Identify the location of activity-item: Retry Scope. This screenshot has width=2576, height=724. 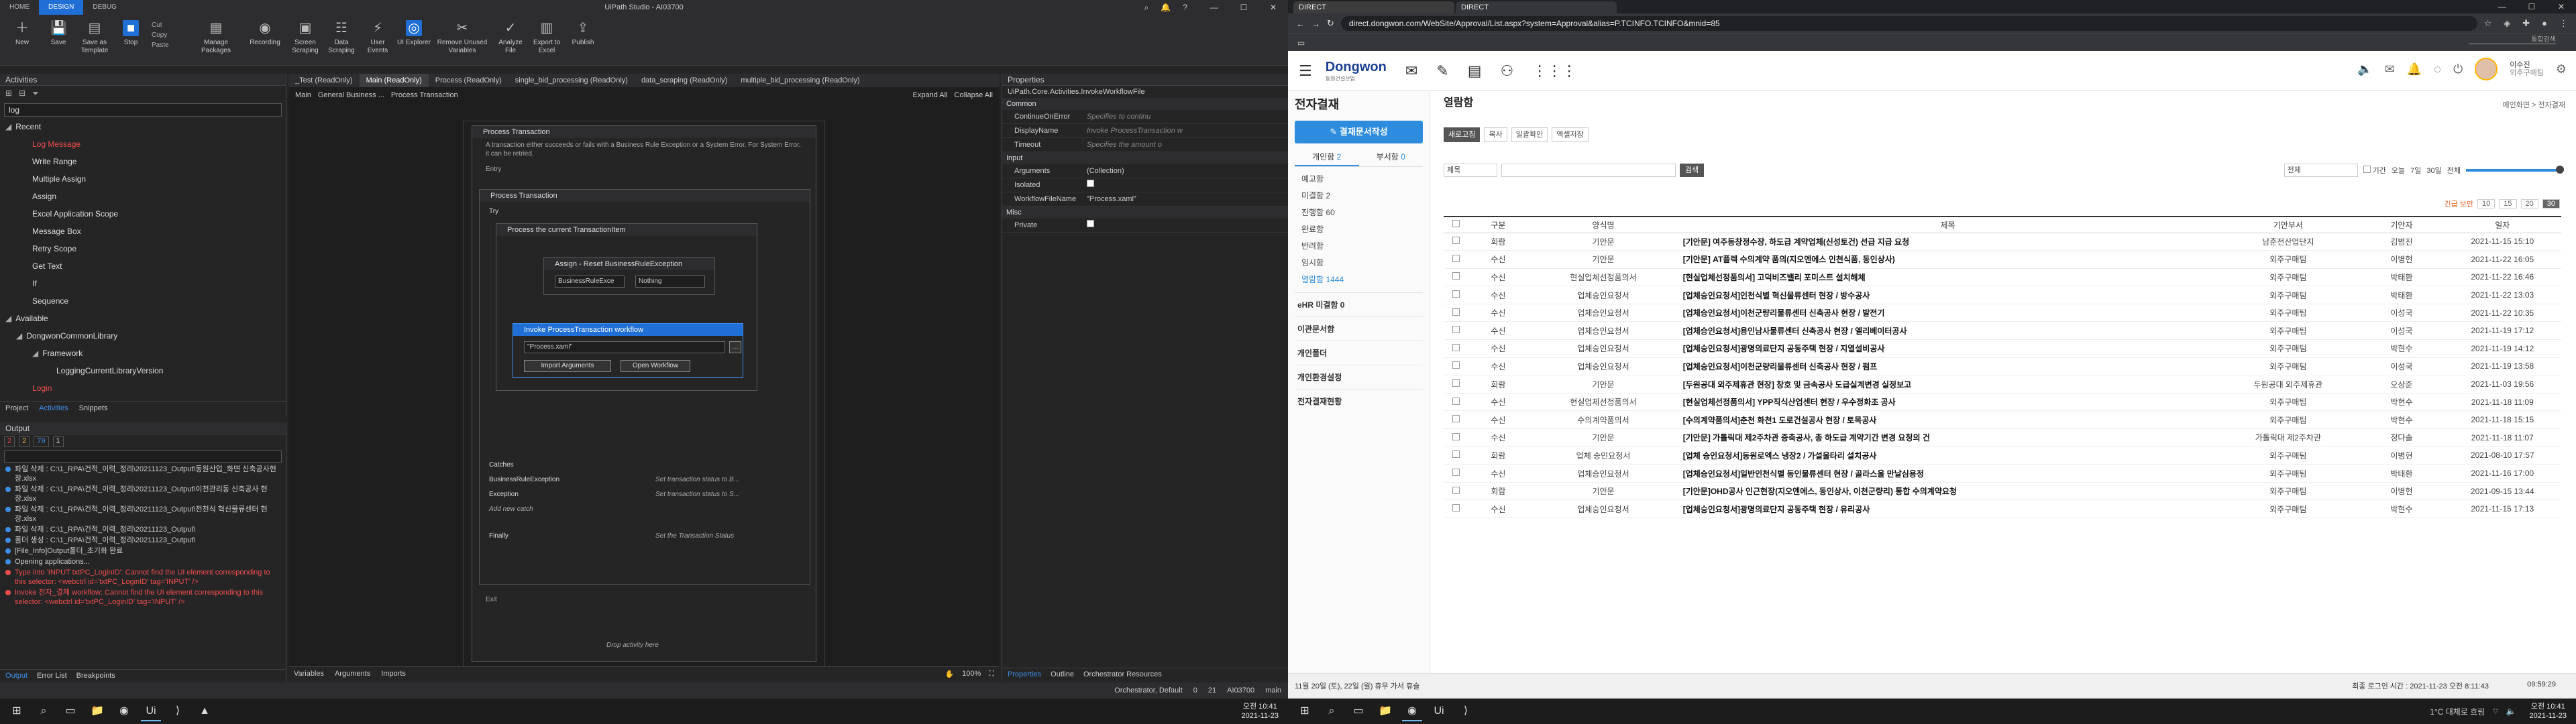
(145, 248).